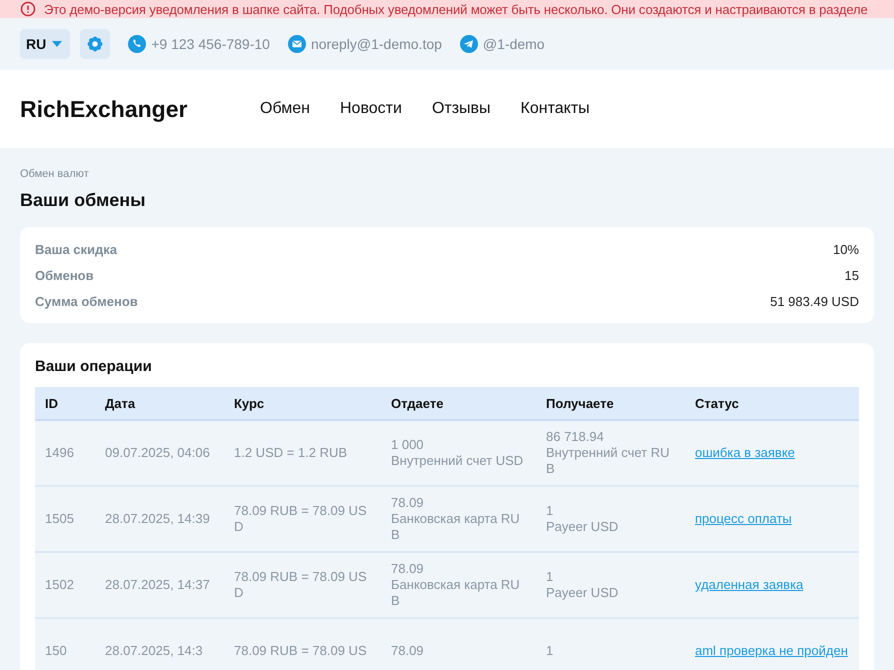 The width and height of the screenshot is (894, 670). I want to click on paper-plane-icon, so click(469, 44).